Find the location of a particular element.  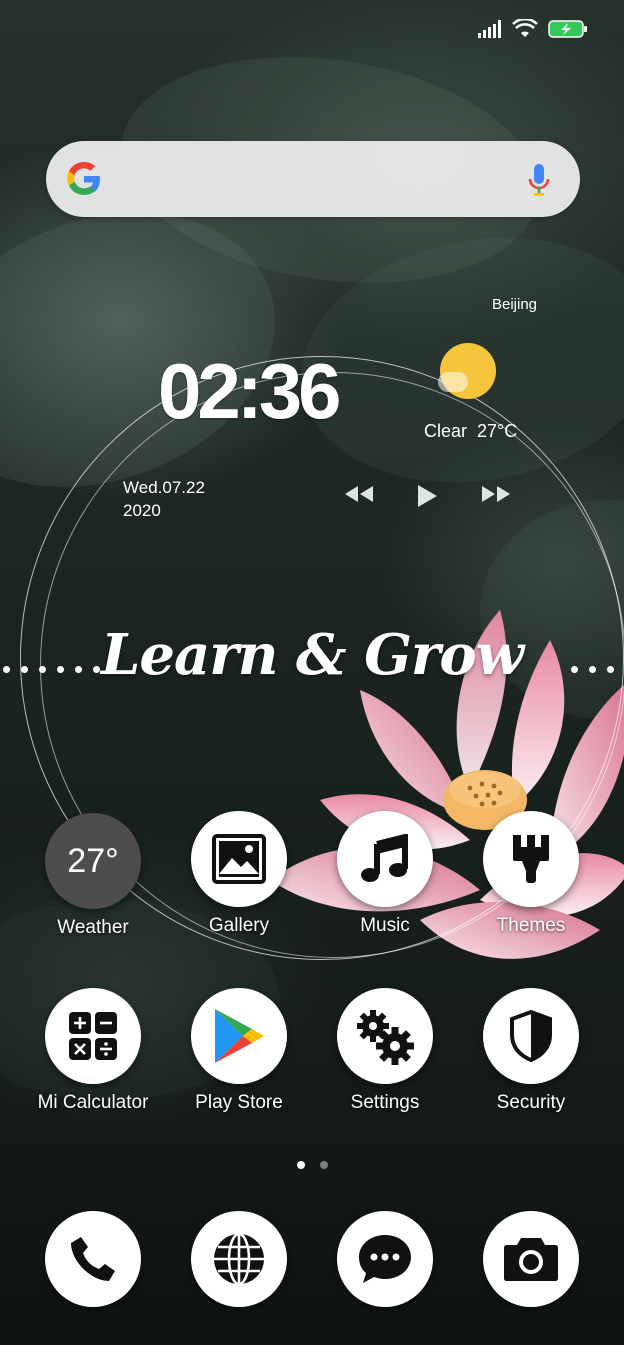

weather-icon: 27° is located at coordinates (93, 861).